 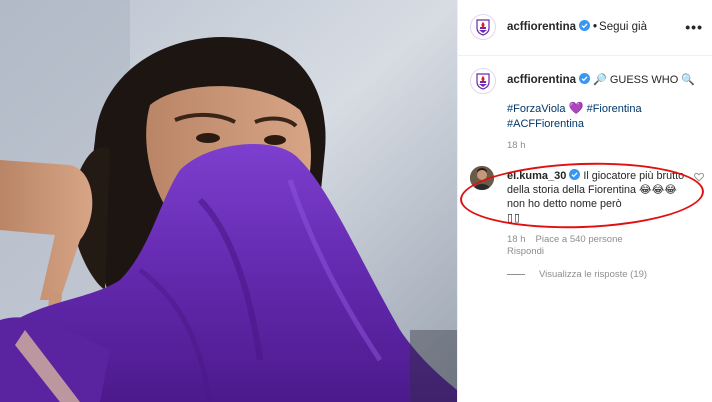 I want to click on caption-timestamp: 18 h, so click(x=516, y=145).